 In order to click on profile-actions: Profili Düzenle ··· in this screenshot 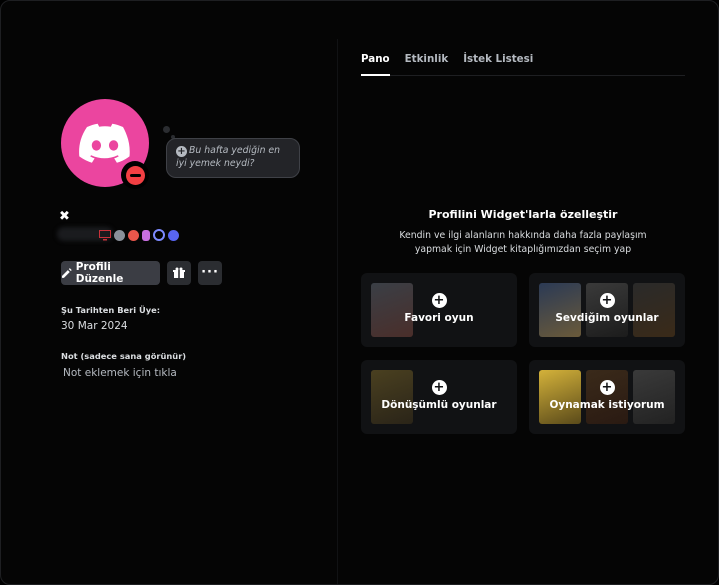, I will do `click(141, 273)`.